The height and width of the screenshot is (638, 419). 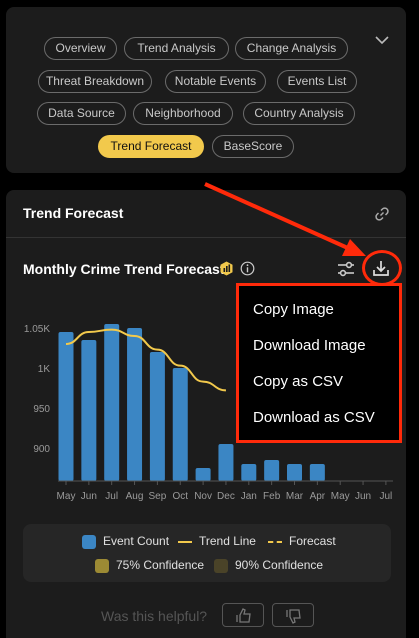 I want to click on chevron-down-icon, so click(x=382, y=40).